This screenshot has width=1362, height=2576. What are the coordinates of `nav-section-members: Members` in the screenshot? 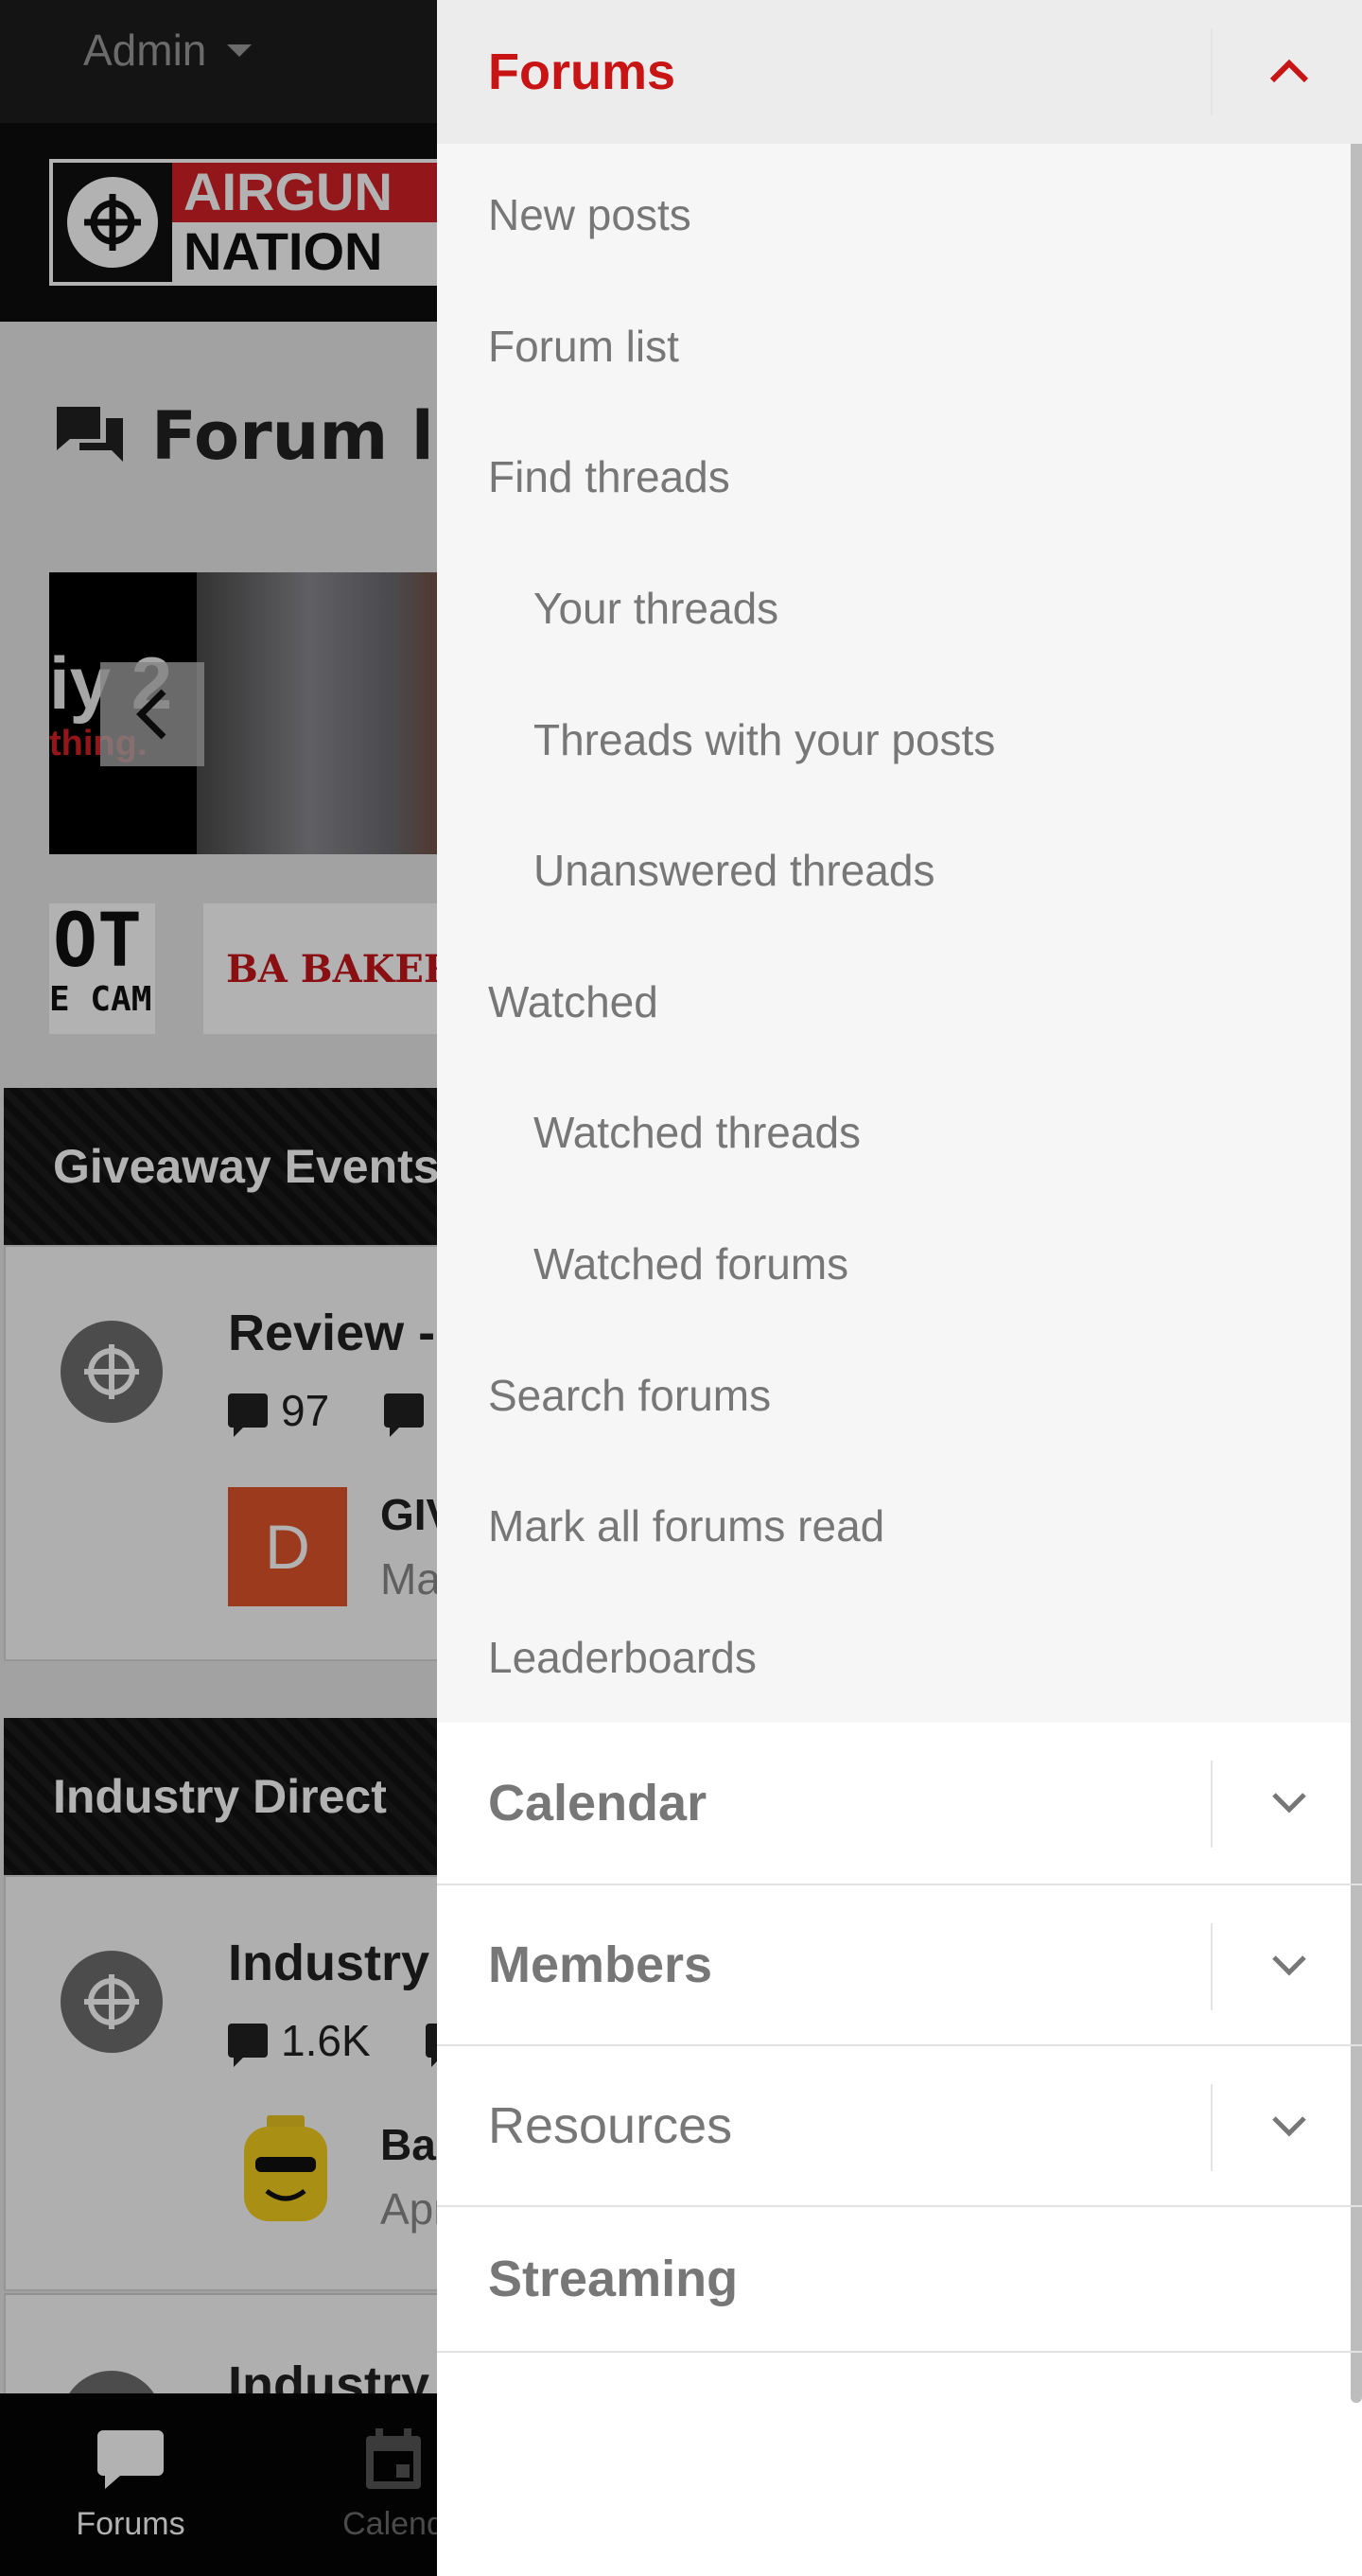 It's located at (899, 1966).